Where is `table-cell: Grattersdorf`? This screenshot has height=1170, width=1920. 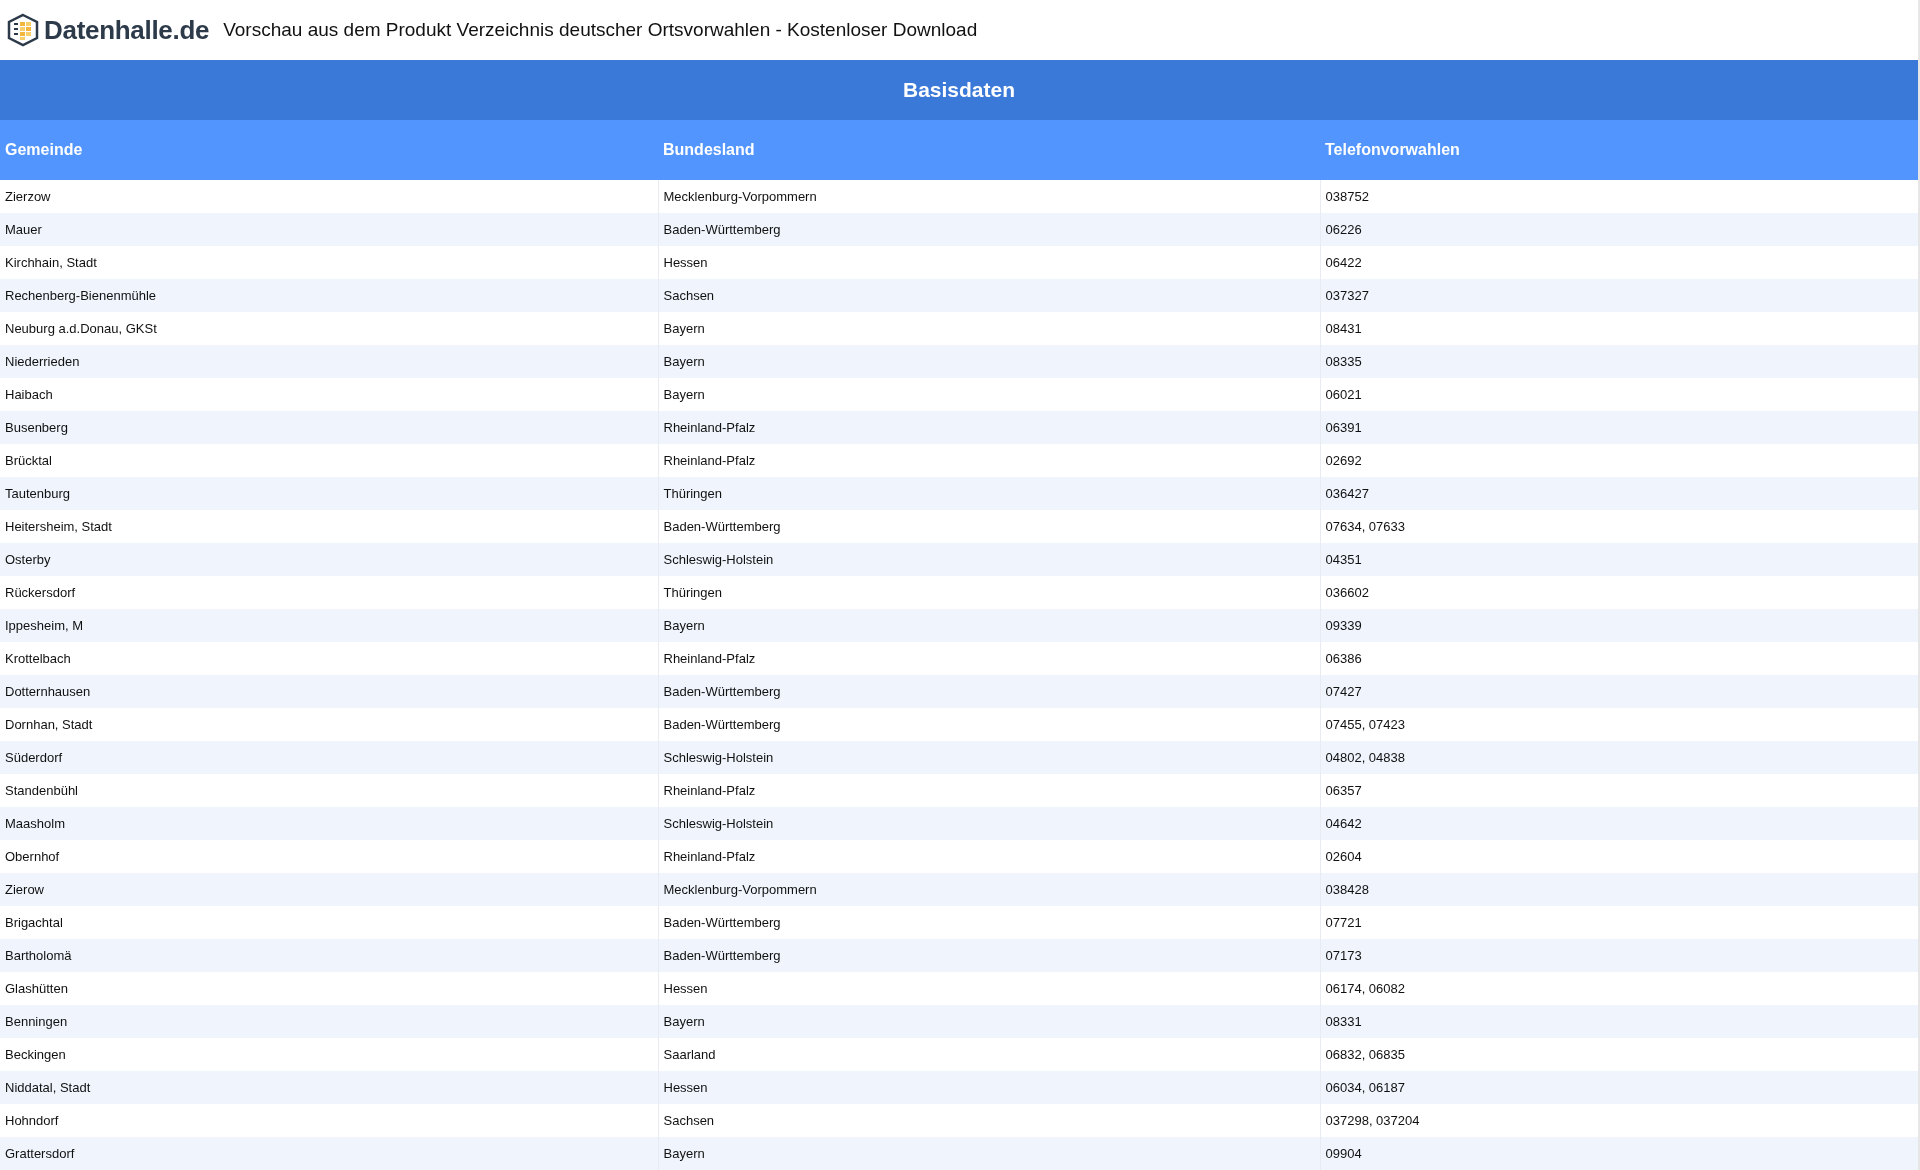
table-cell: Grattersdorf is located at coordinates (329, 1153).